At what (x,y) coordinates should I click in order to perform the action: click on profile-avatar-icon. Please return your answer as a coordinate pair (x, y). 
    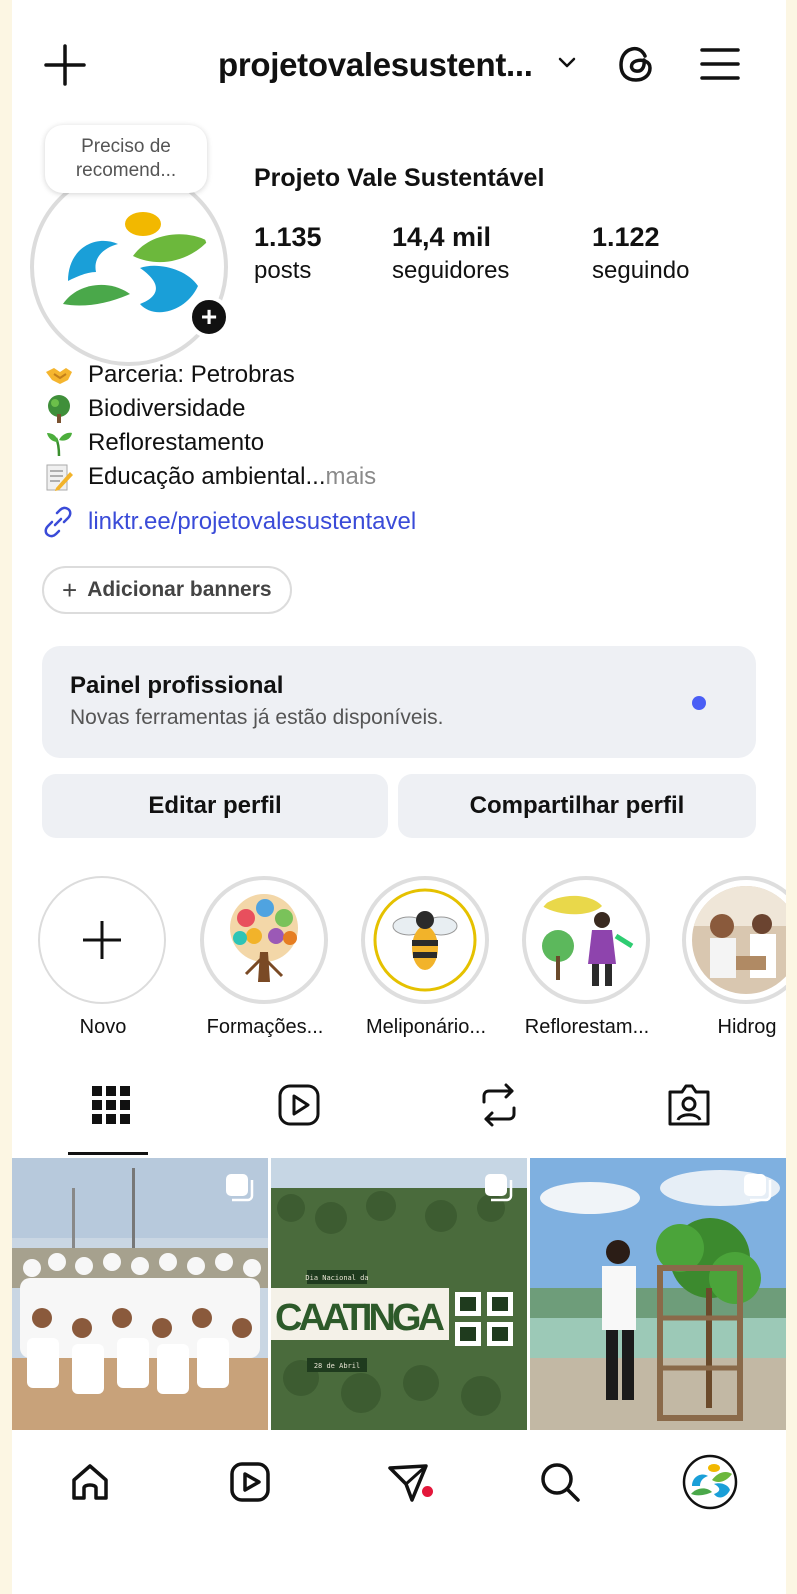
    Looking at the image, I should click on (710, 1482).